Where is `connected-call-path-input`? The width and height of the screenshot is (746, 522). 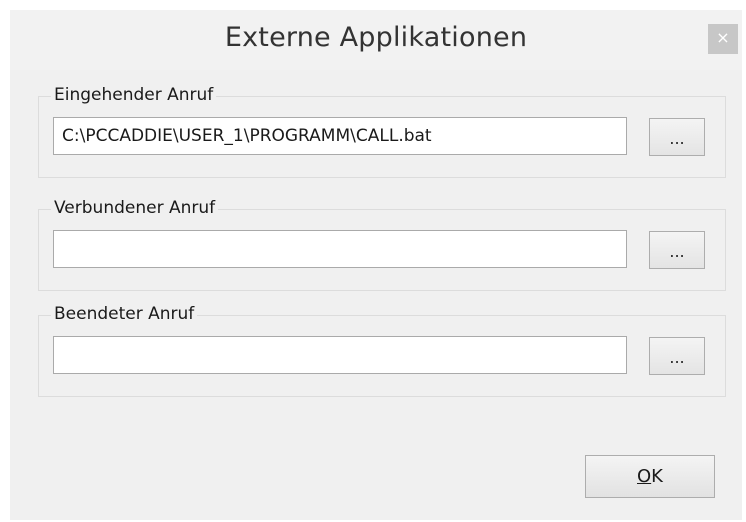
connected-call-path-input is located at coordinates (340, 249).